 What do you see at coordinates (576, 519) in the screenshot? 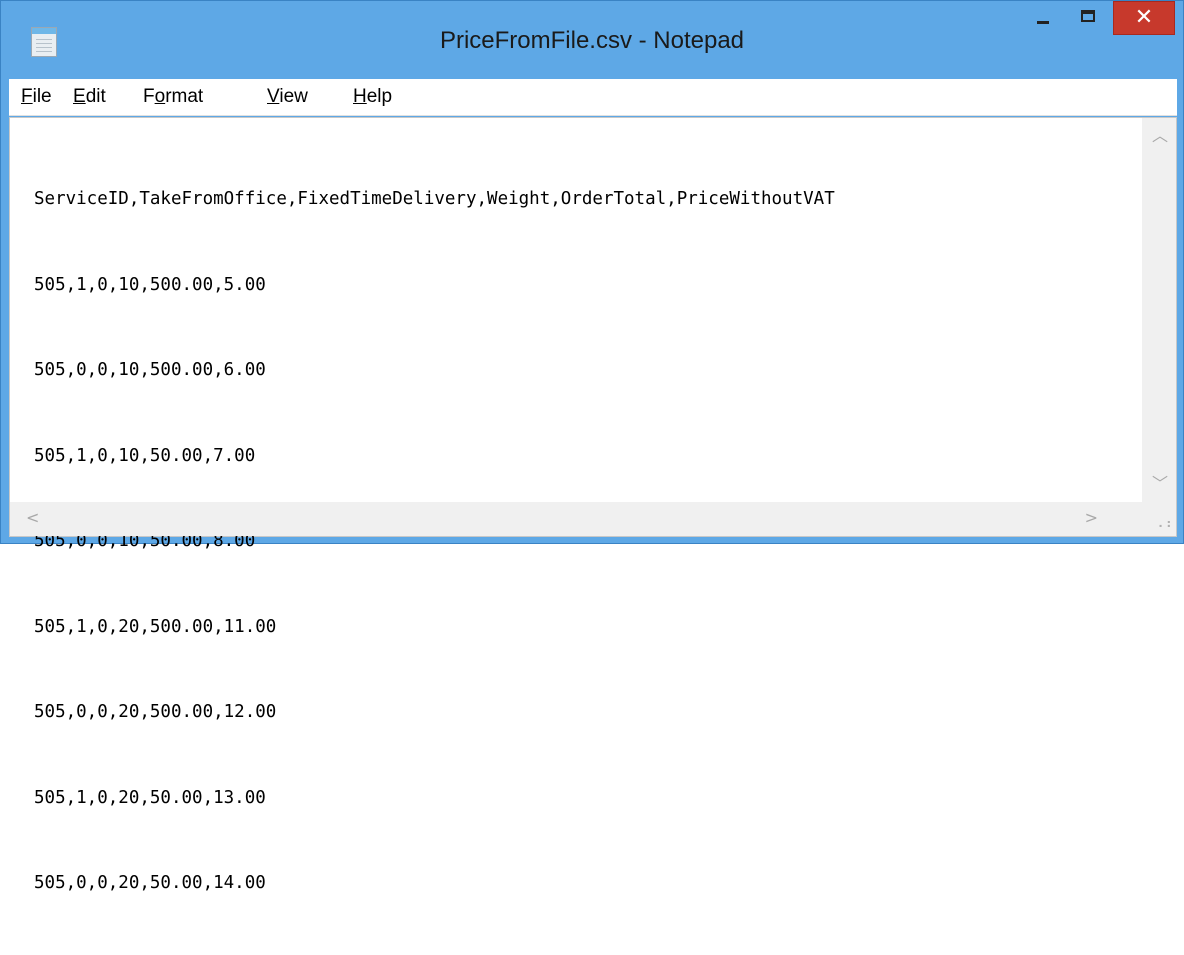
I see `horizontal-scrollbar: < >` at bounding box center [576, 519].